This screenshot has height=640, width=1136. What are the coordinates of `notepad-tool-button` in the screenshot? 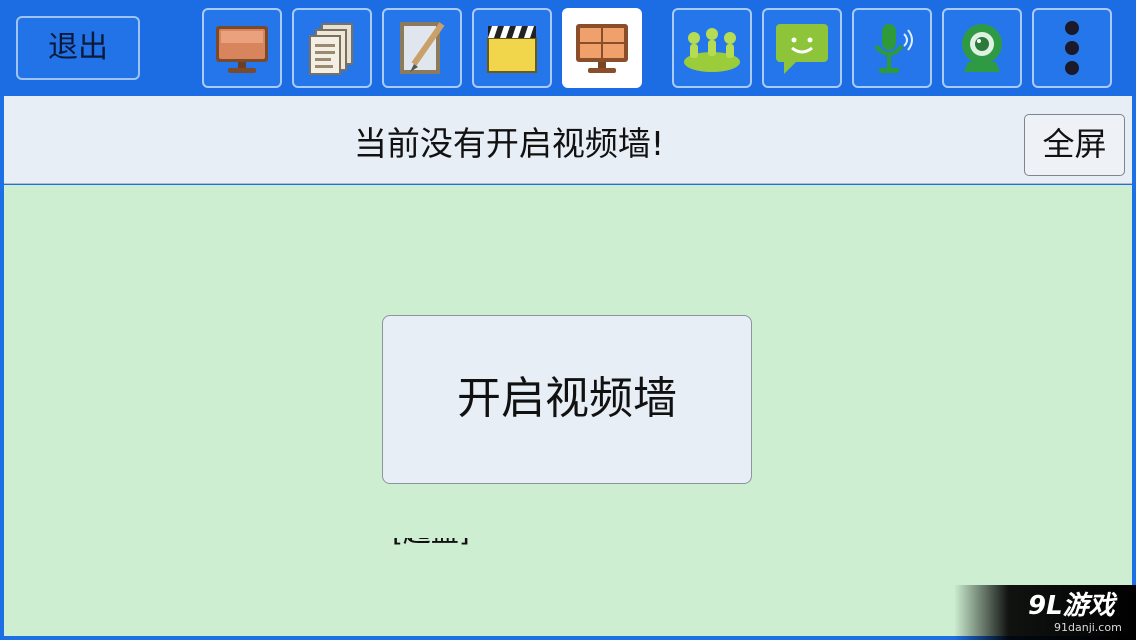 It's located at (422, 48).